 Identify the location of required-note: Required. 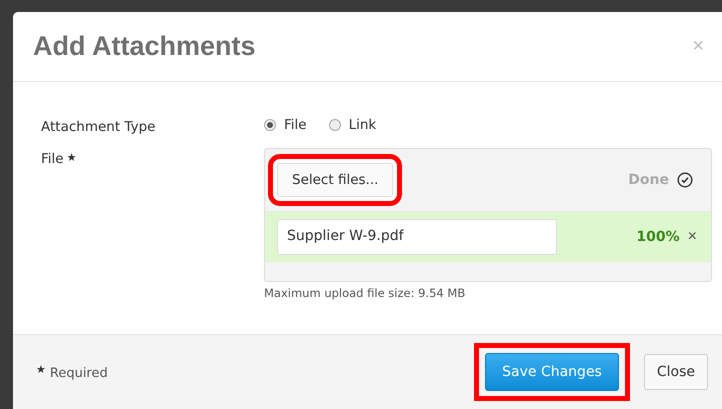
(79, 373).